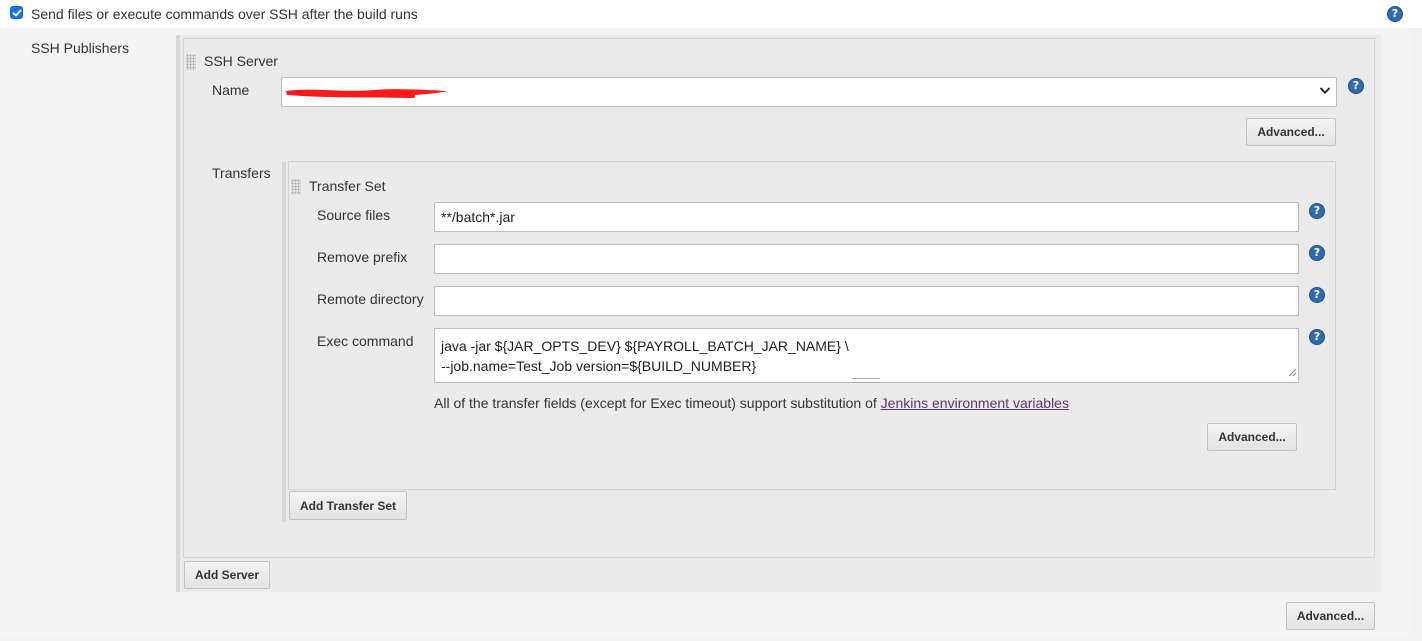 Image resolution: width=1422 pixels, height=641 pixels. I want to click on add-server-button: Add Server, so click(227, 575).